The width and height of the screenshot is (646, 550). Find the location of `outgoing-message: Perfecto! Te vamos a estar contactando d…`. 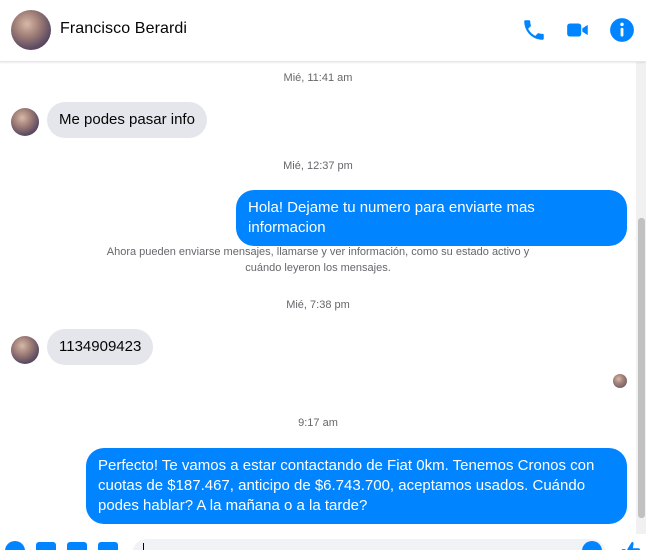

outgoing-message: Perfecto! Te vamos a estar contactando d… is located at coordinates (356, 486).